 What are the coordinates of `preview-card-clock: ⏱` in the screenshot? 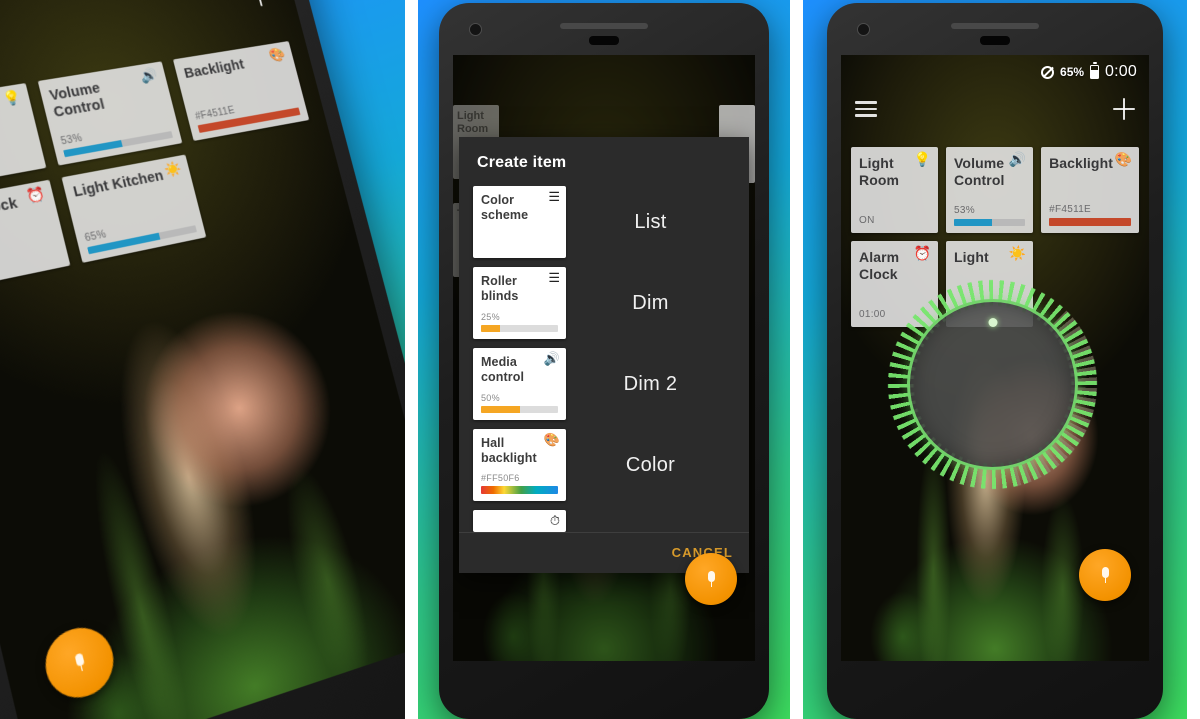 It's located at (519, 521).